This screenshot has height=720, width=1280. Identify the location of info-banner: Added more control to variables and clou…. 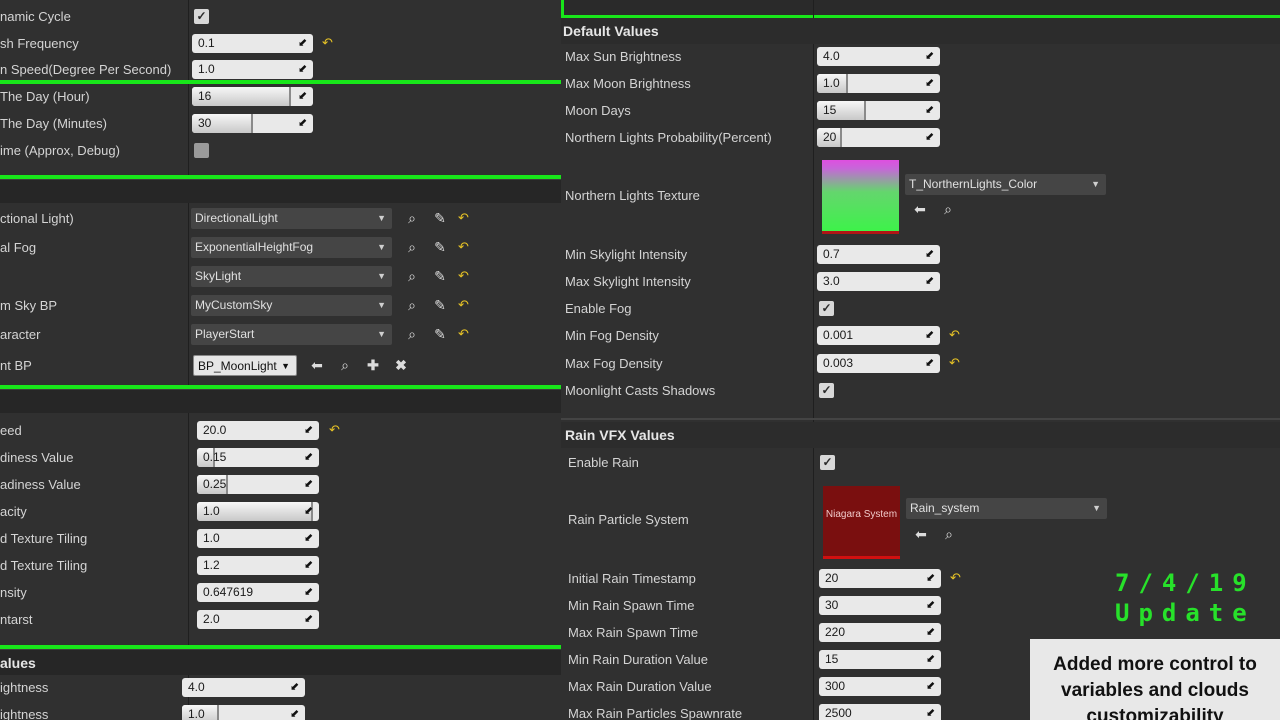
(1155, 679).